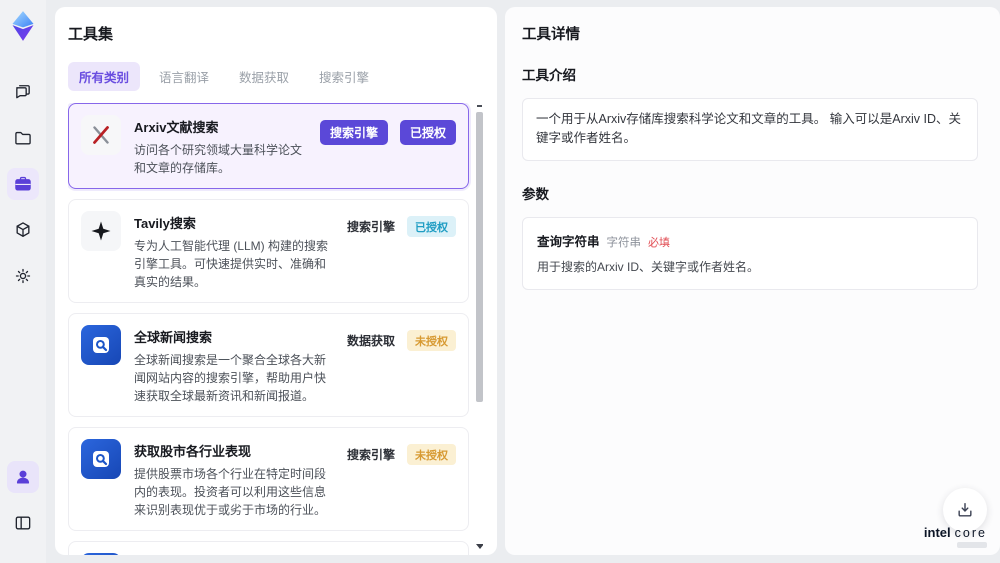  I want to click on tool-text: Arxiv文献搜索 访问各个研究领域大量科学论文和文章的存储库。, so click(220, 146).